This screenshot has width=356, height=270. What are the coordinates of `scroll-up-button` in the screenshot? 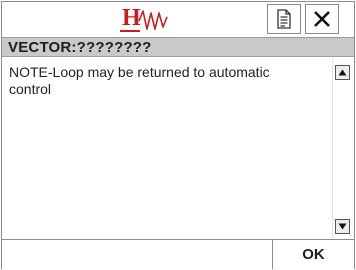 It's located at (342, 72).